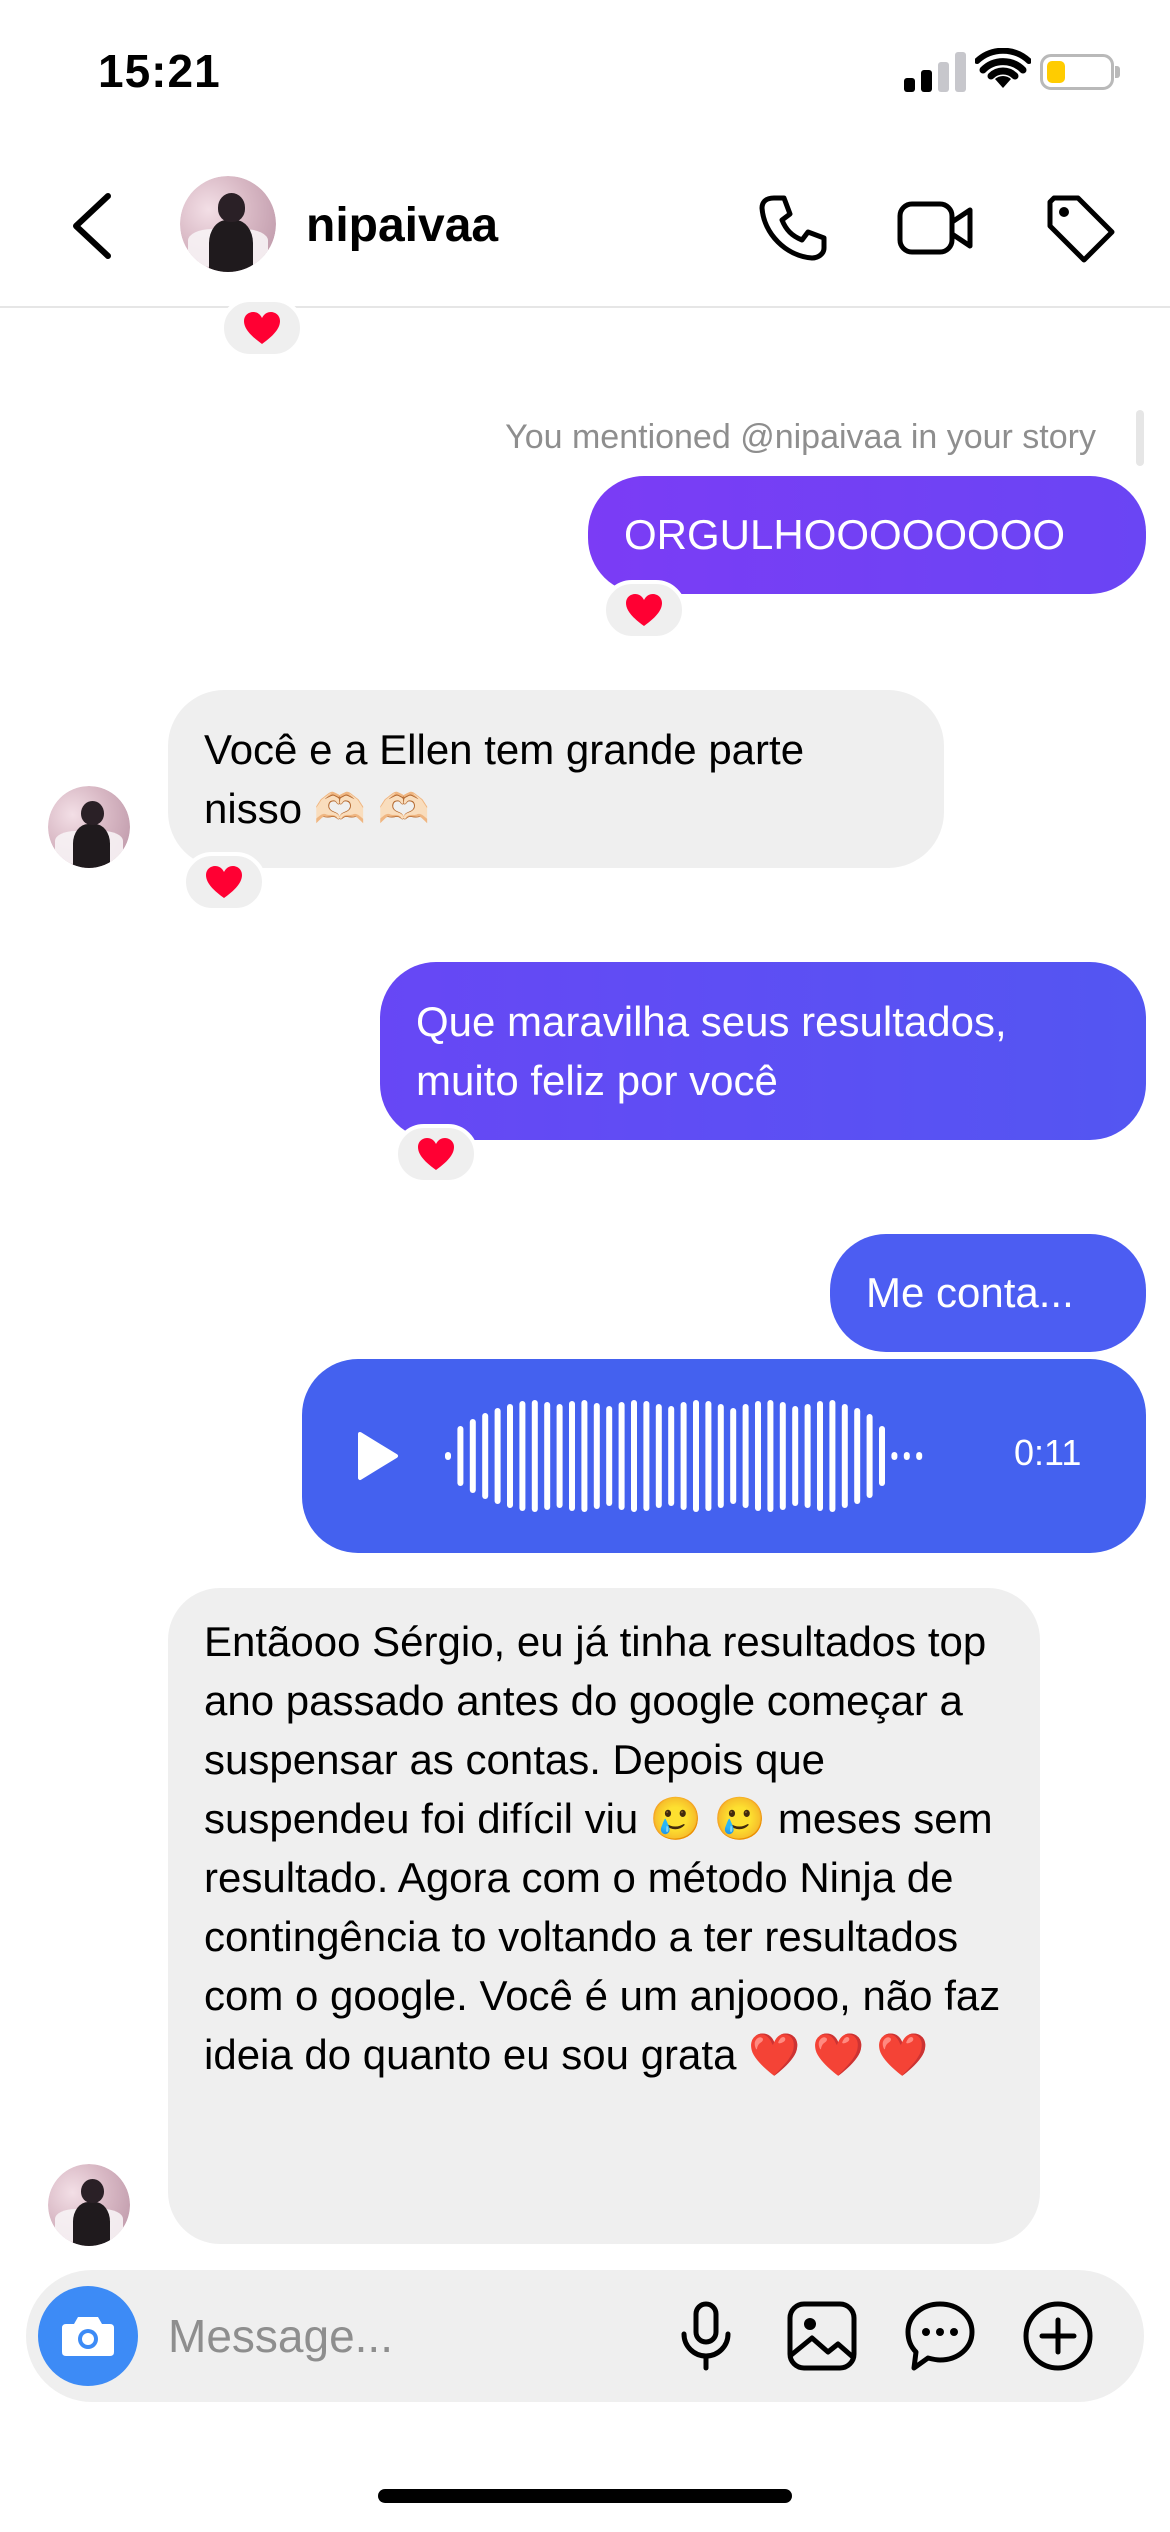 This screenshot has height=2532, width=1170. What do you see at coordinates (1048, 1452) in the screenshot?
I see `voice-duration: 0:11` at bounding box center [1048, 1452].